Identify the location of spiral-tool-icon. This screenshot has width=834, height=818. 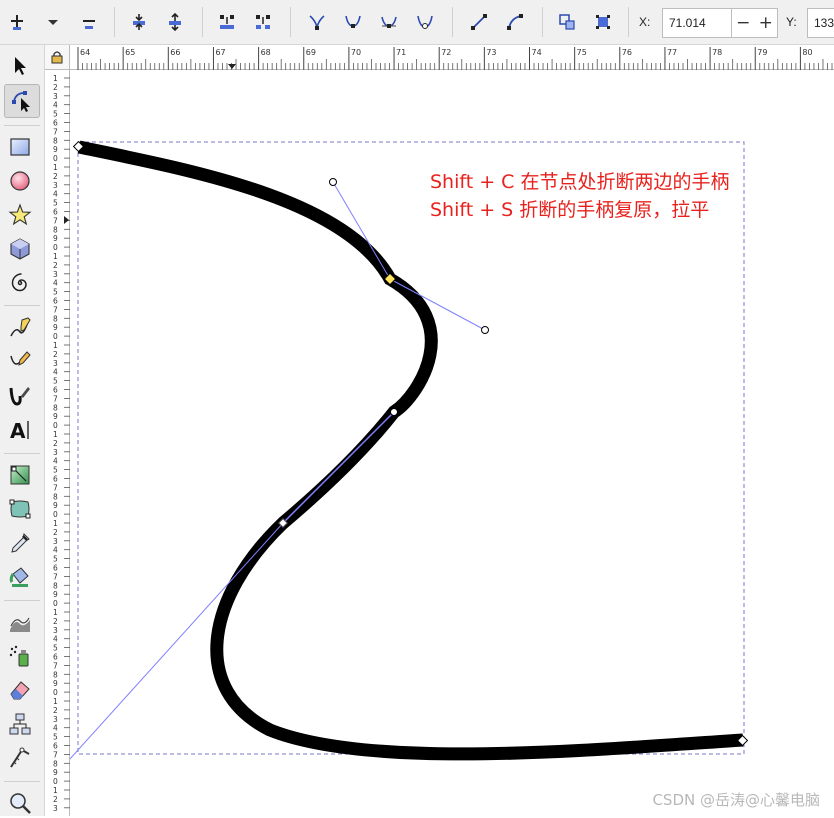
(20, 283).